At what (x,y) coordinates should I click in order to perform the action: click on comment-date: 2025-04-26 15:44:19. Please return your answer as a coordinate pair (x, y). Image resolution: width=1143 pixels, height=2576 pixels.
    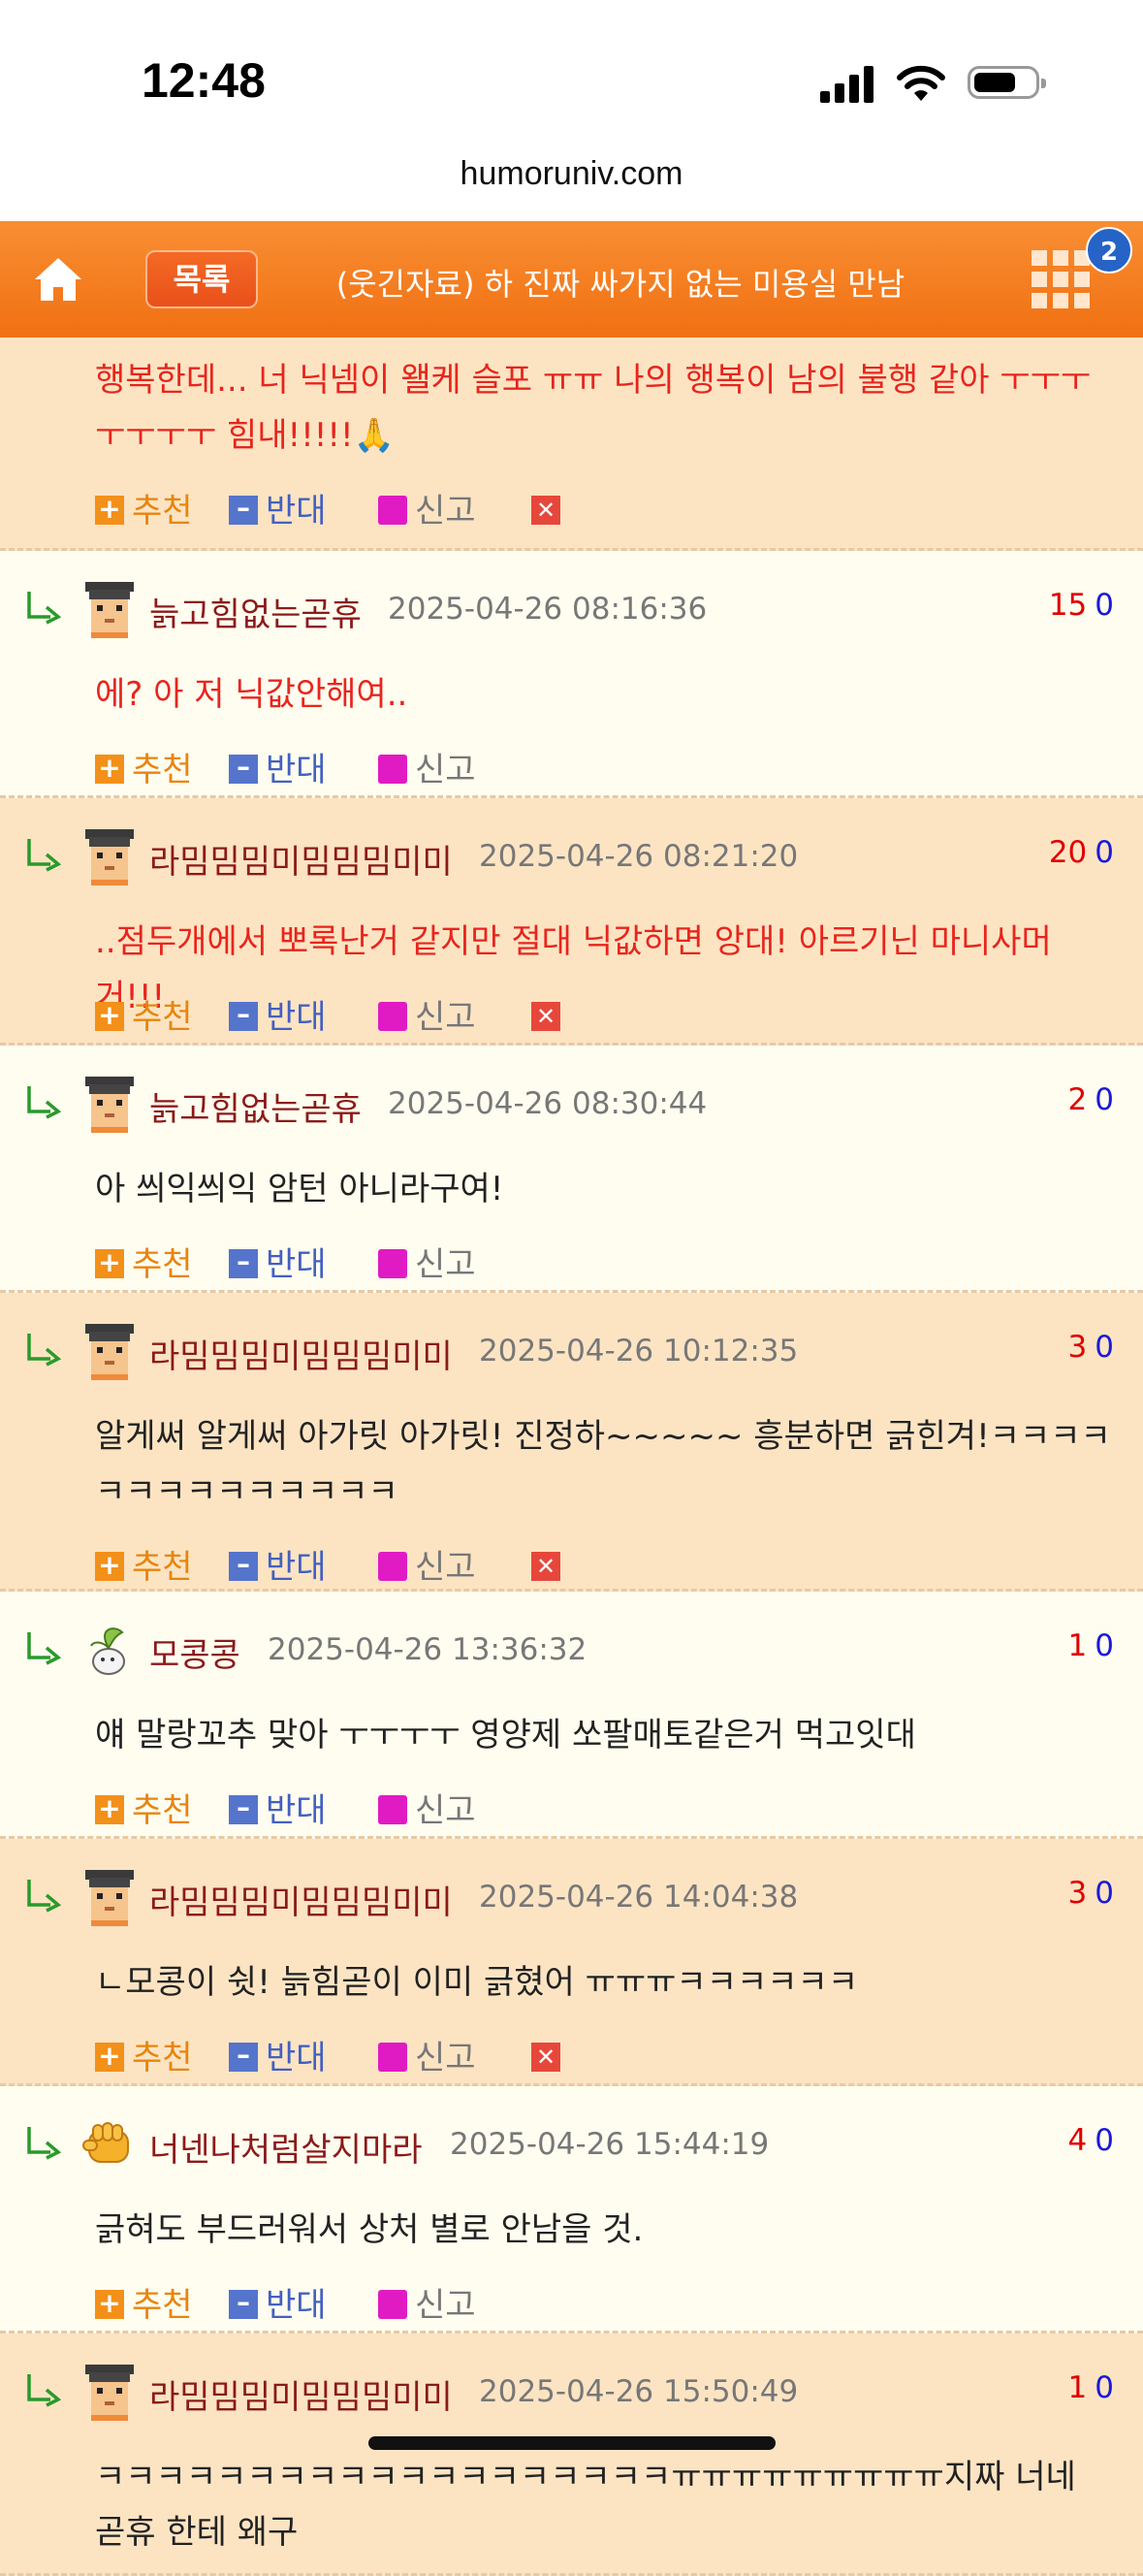
    Looking at the image, I should click on (610, 2144).